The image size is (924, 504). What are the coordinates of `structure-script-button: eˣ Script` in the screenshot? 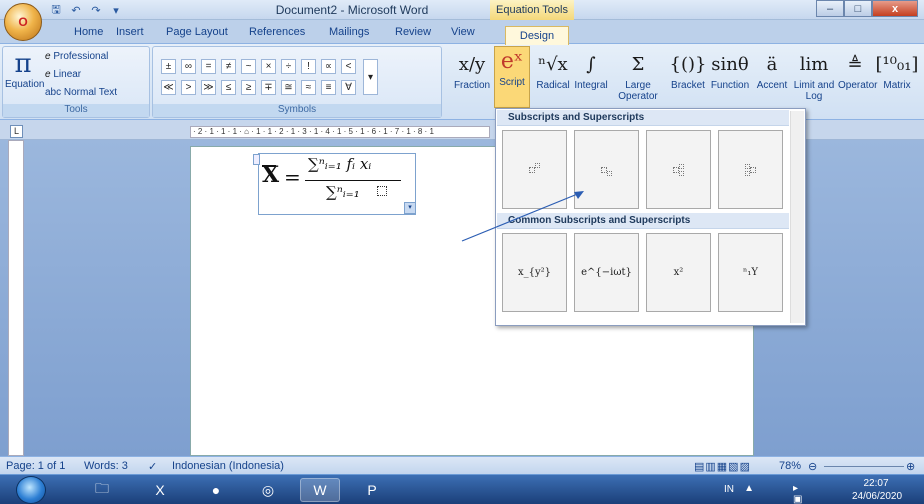 It's located at (512, 77).